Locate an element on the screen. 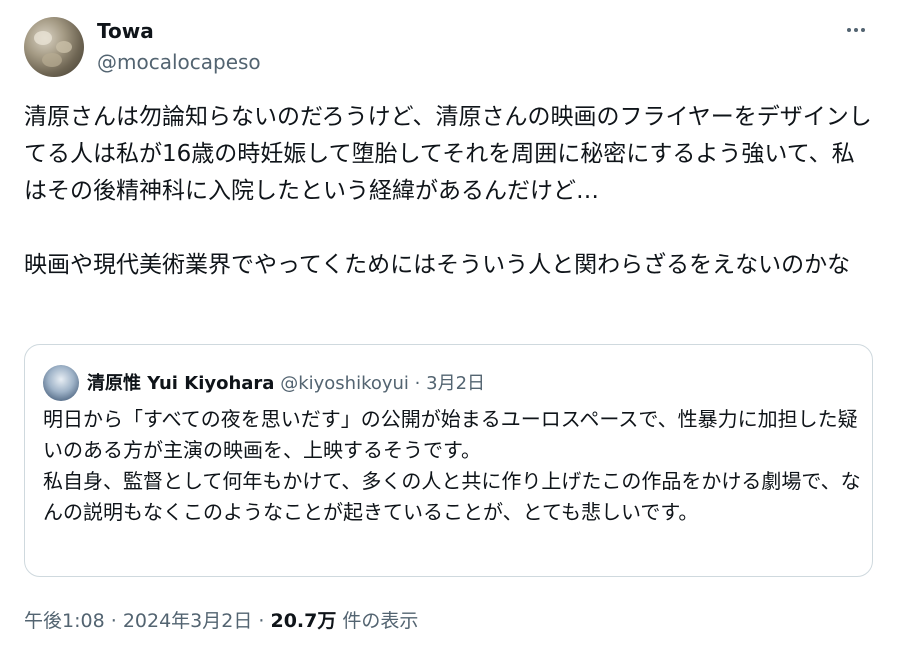 The width and height of the screenshot is (903, 645). view-count: 20.7万 is located at coordinates (303, 621).